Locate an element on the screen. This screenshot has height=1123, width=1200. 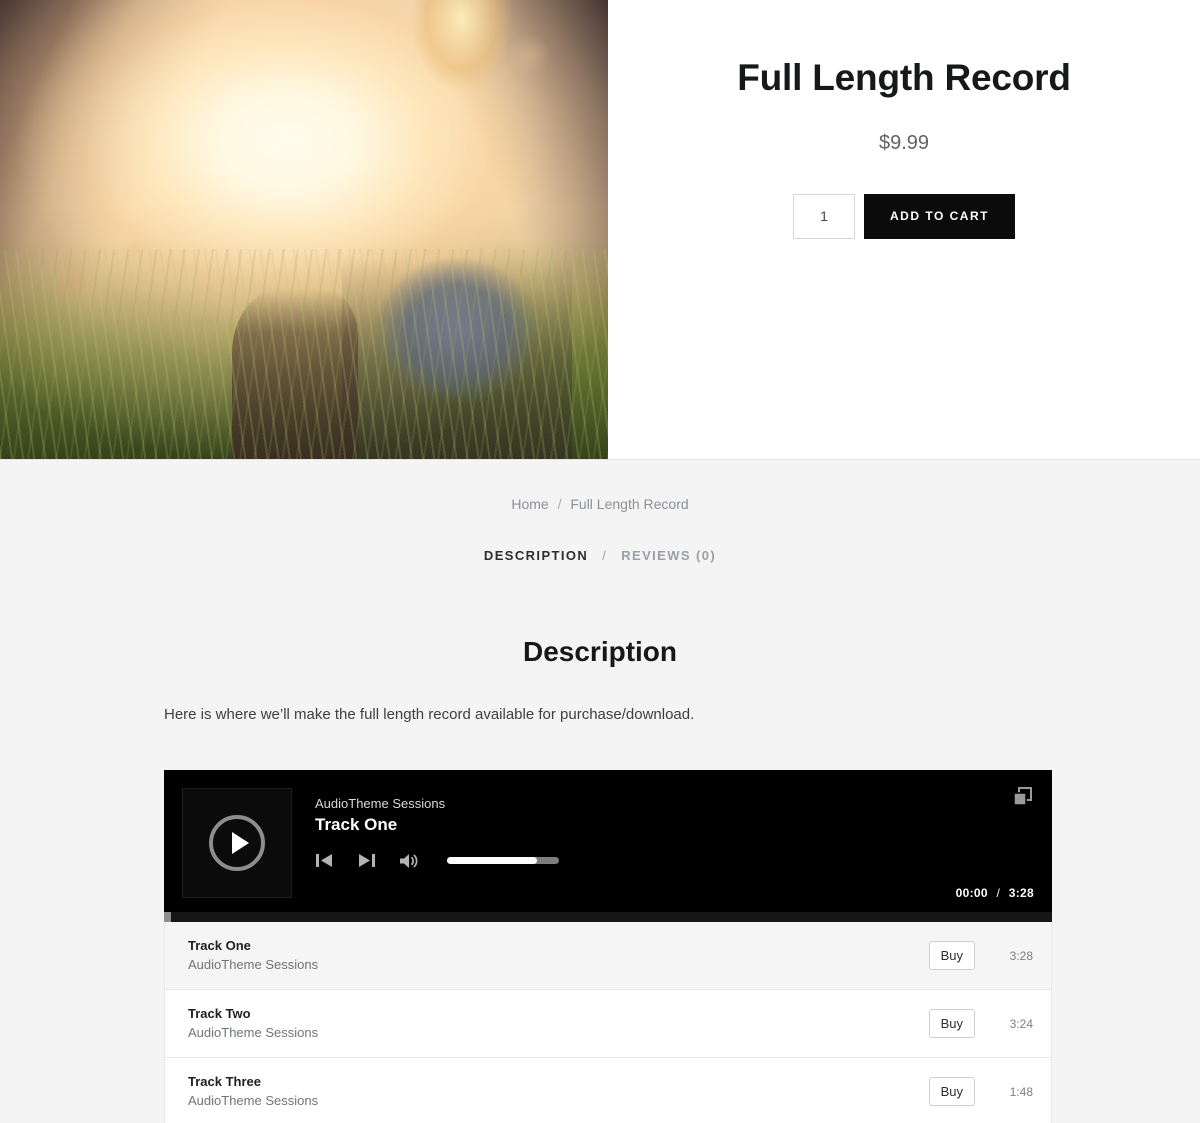
album-art-play-button is located at coordinates (237, 843).